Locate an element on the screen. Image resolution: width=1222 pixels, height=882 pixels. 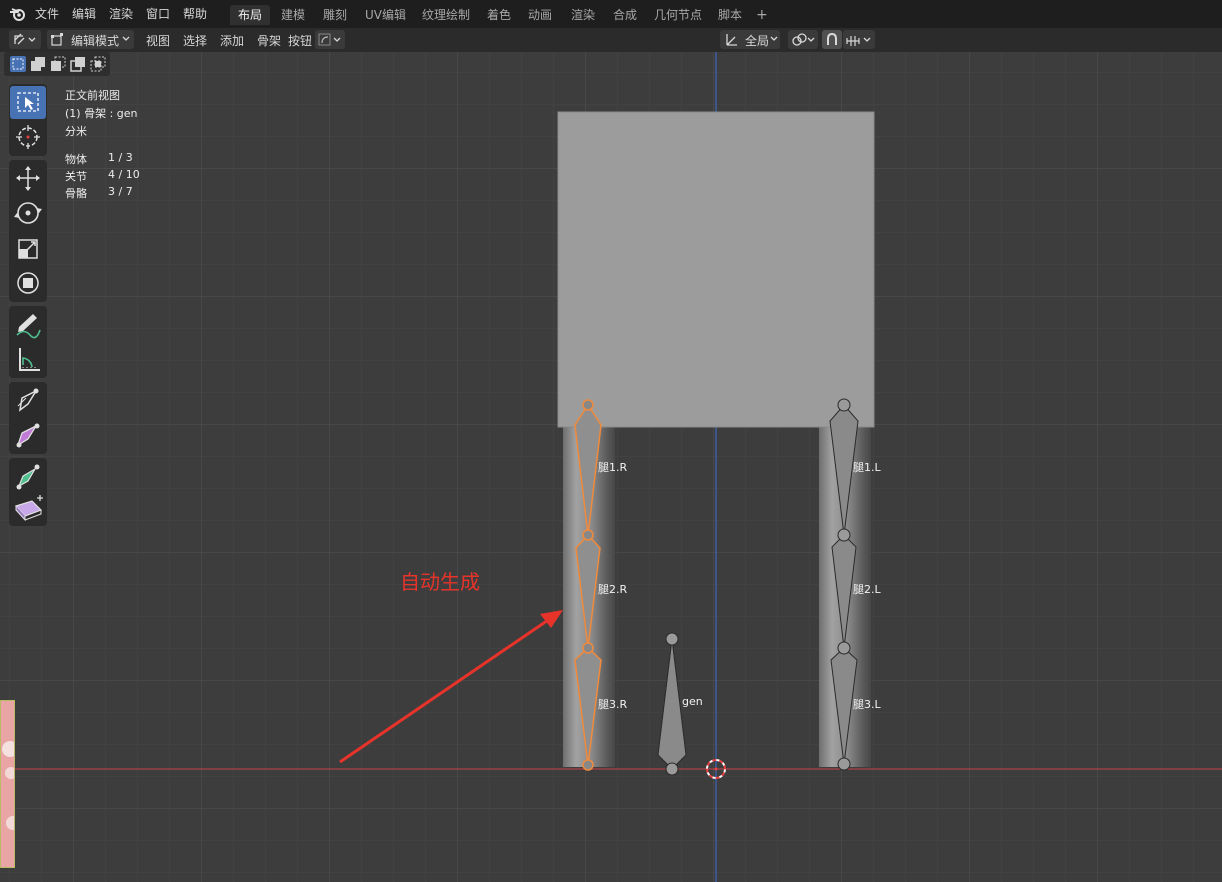
bone-envelope-icon is located at coordinates (28, 435).